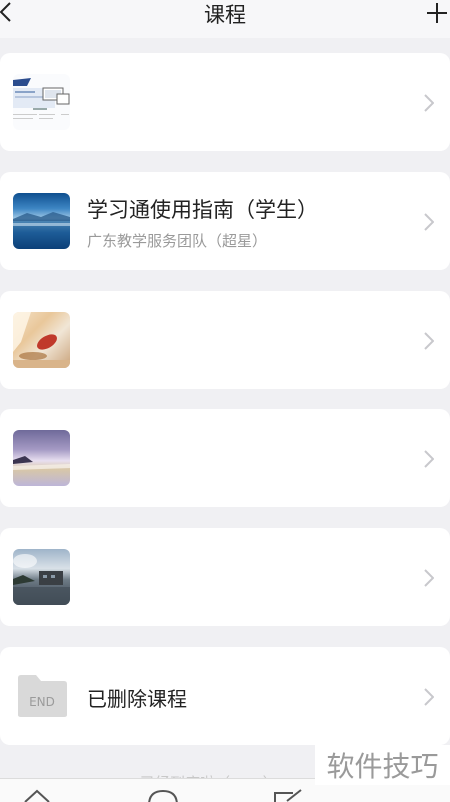 The width and height of the screenshot is (450, 802). Describe the element at coordinates (41, 102) in the screenshot. I see `slide-document-thumbnail` at that location.